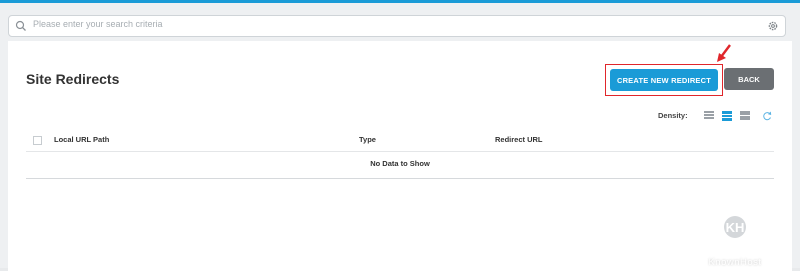 The image size is (800, 271). I want to click on density-standard-icon, so click(727, 116).